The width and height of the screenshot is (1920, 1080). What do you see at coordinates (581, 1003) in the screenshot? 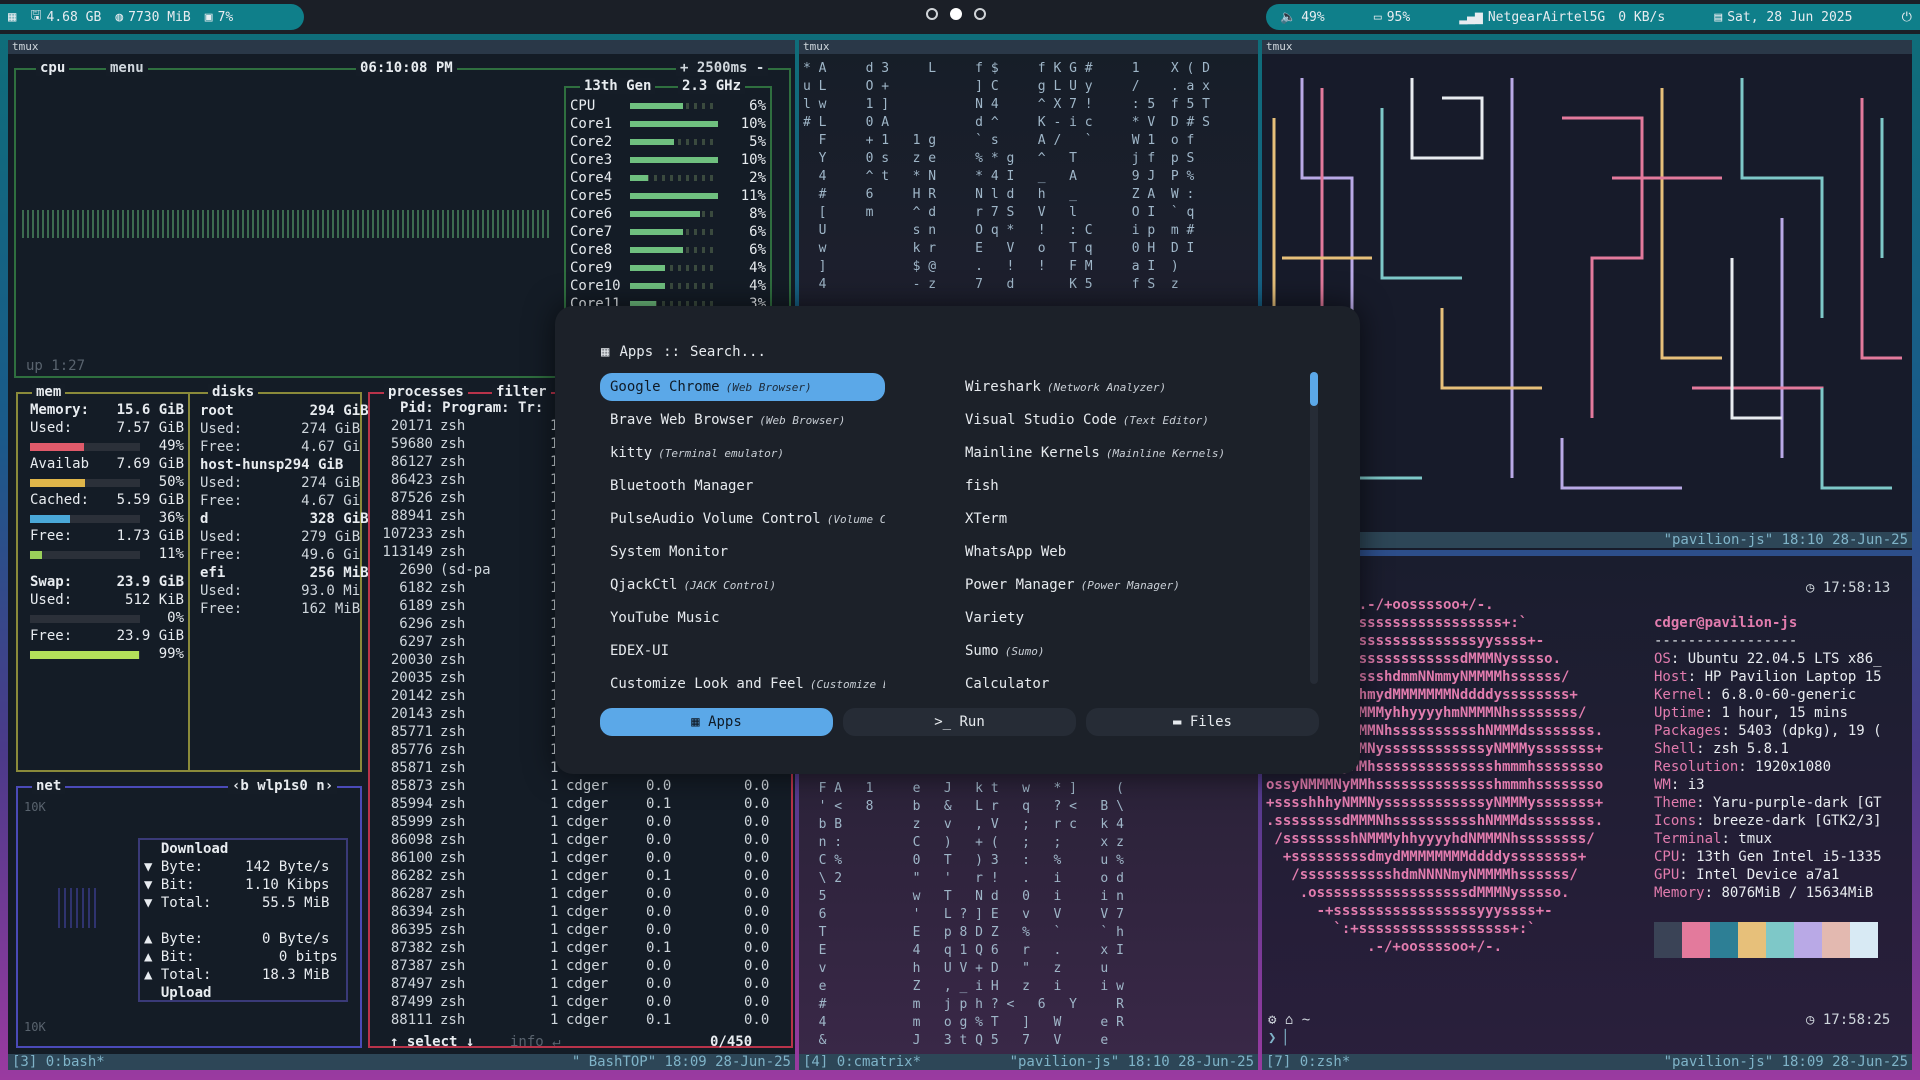
I see `process-row: 87499 zsh 1 cdger 0.0 0.0` at bounding box center [581, 1003].